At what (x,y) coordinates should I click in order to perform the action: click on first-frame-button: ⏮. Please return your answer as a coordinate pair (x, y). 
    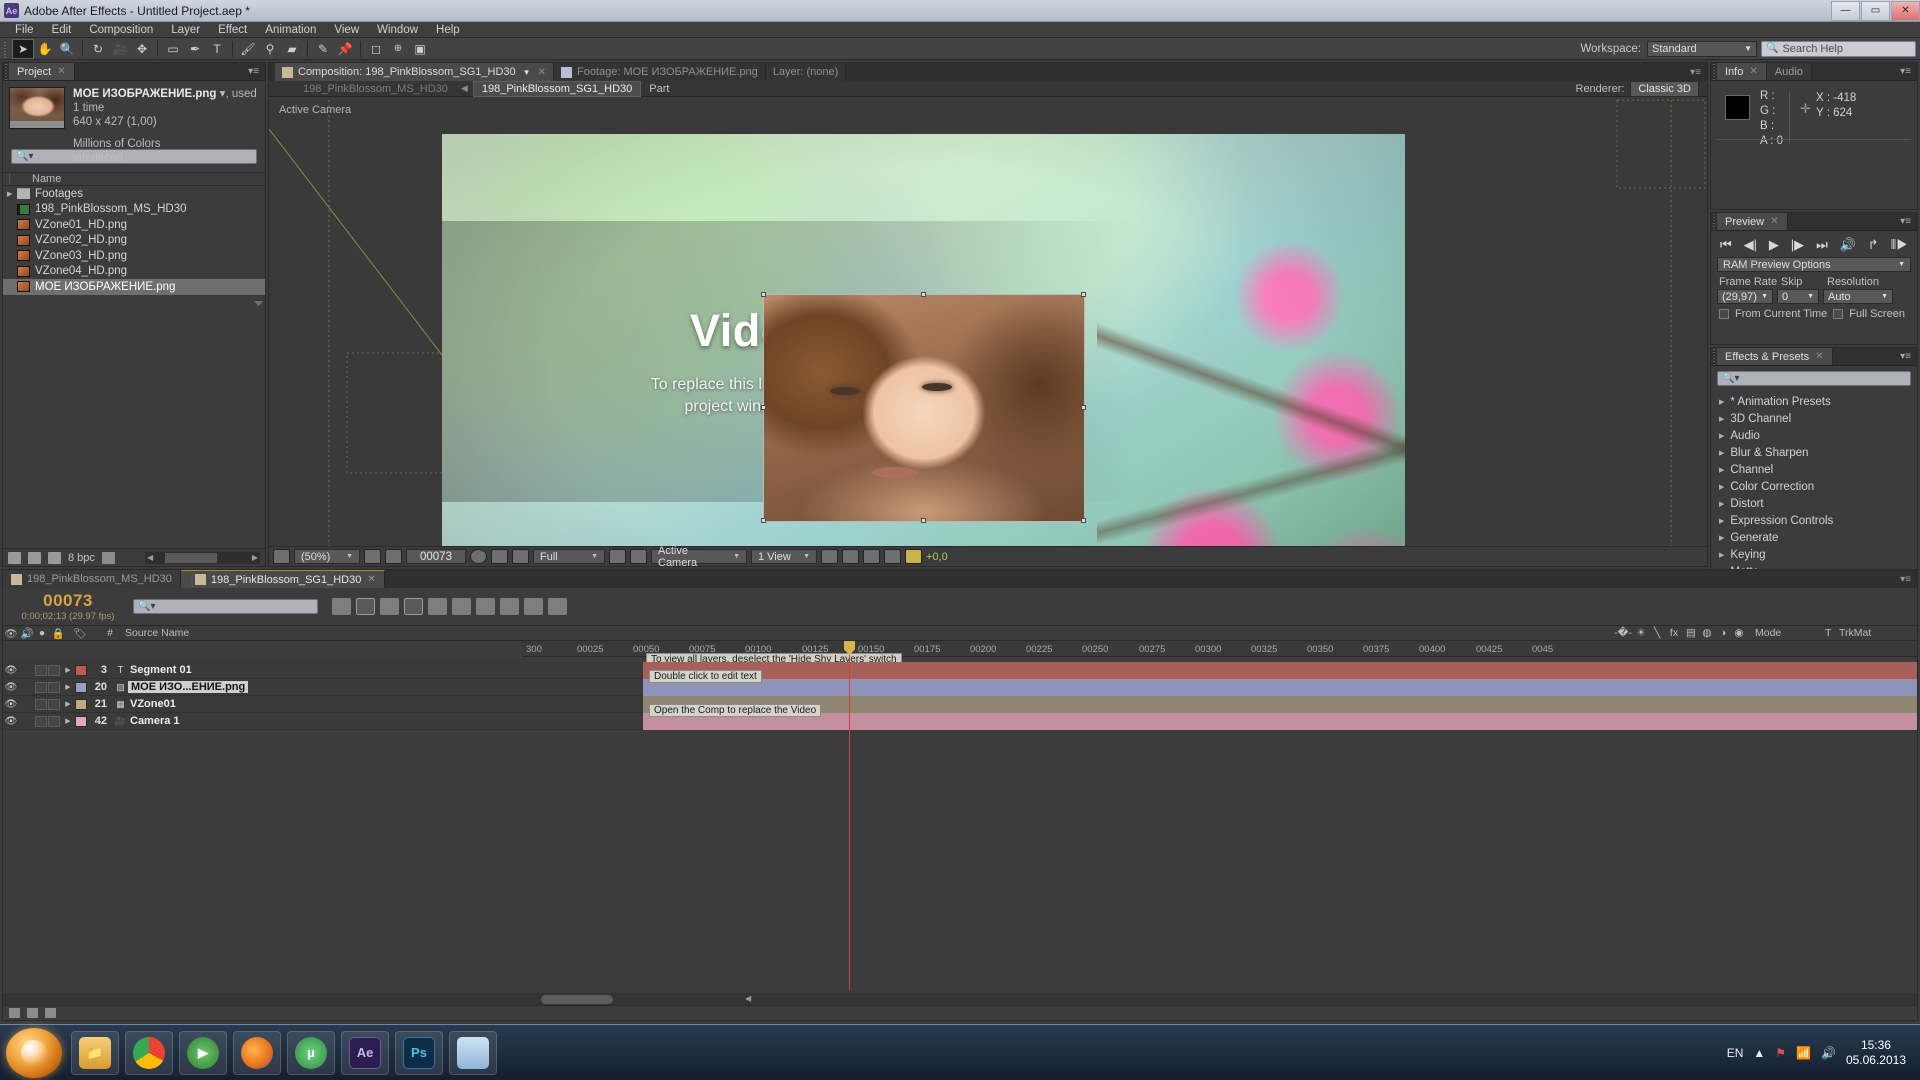
    Looking at the image, I should click on (1726, 245).